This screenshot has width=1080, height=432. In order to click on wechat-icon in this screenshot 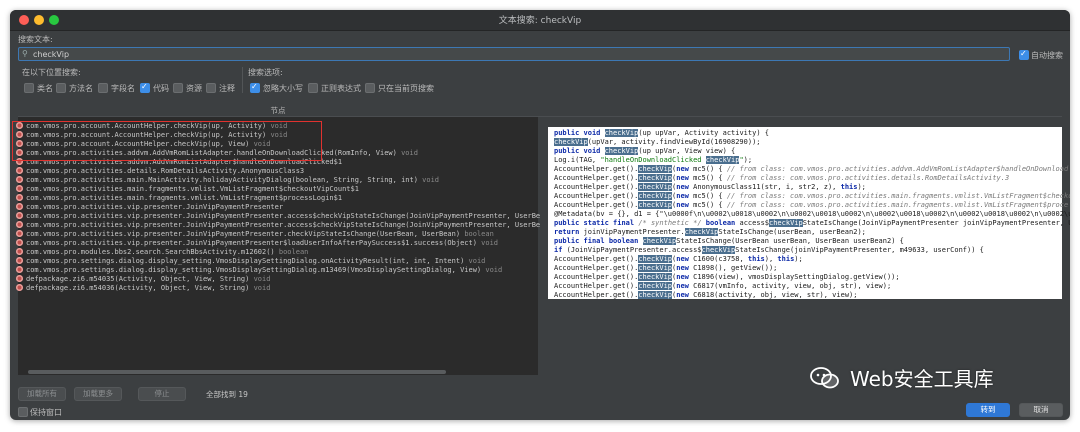, I will do `click(824, 378)`.